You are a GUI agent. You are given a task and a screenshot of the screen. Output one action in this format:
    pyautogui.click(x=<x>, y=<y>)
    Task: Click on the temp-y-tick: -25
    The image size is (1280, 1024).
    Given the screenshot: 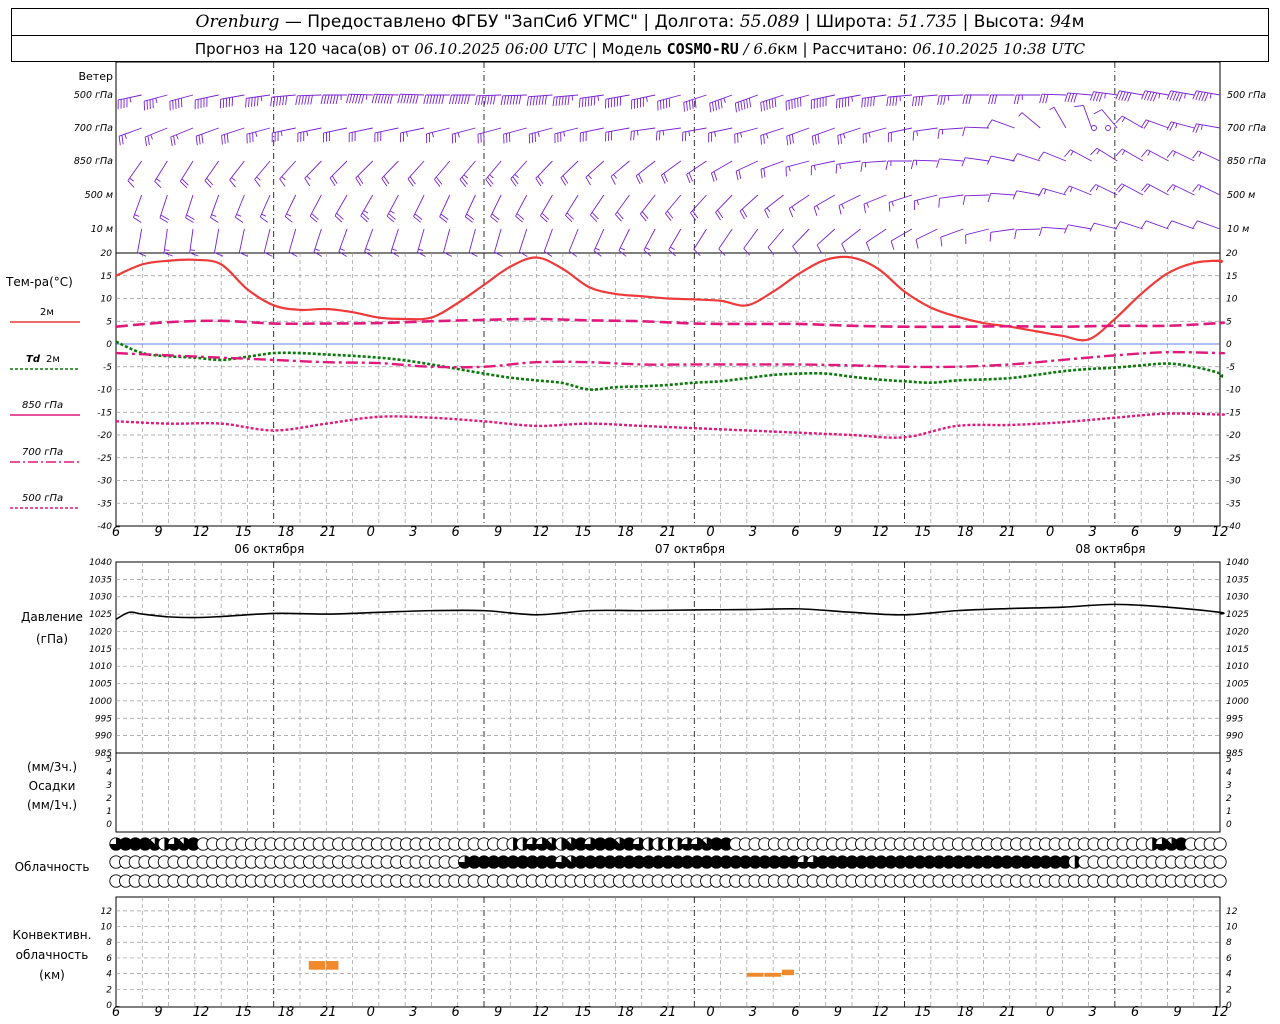 What is the action you would take?
    pyautogui.click(x=104, y=459)
    